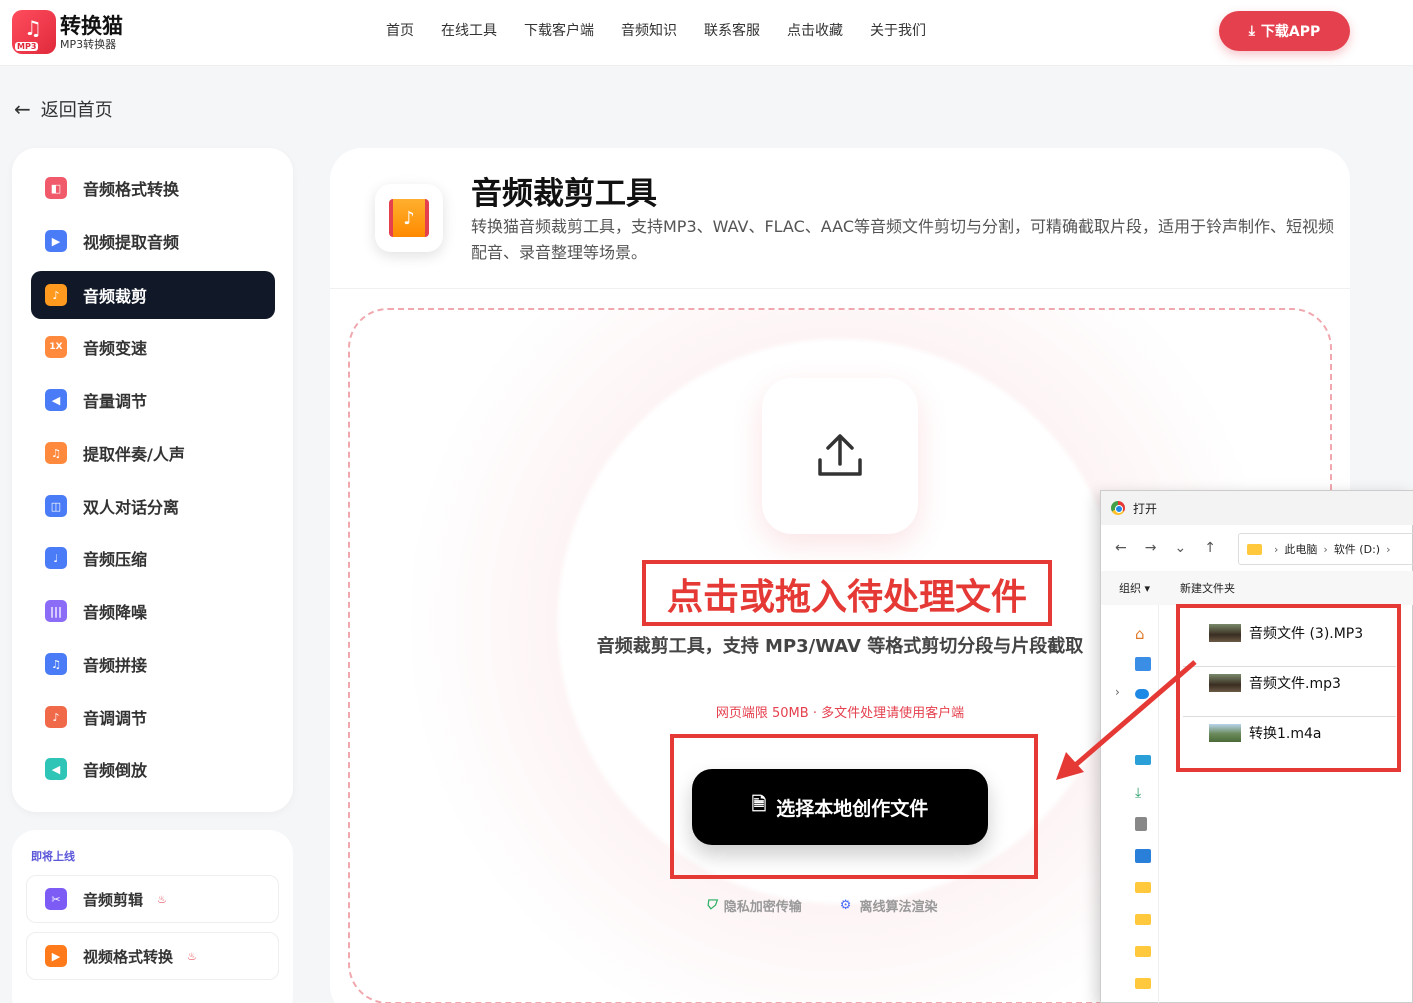 The width and height of the screenshot is (1413, 1003). I want to click on onedrive-icon, so click(1142, 694).